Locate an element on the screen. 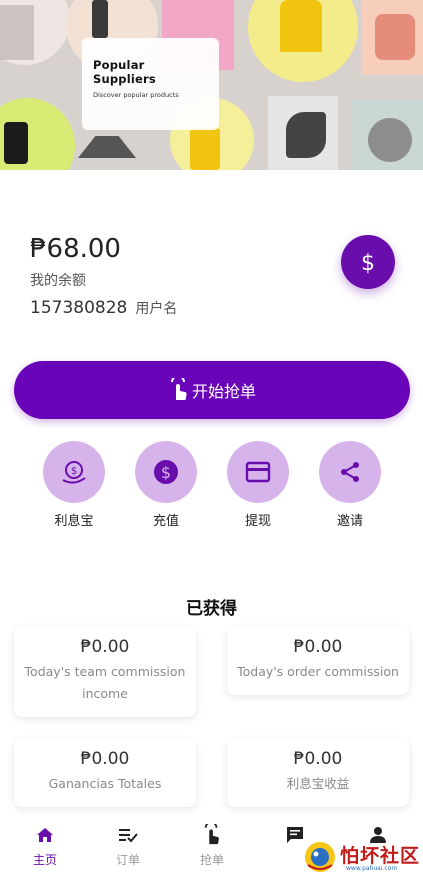 Image resolution: width=423 pixels, height=879 pixels. action-recharge-label: 充值 is located at coordinates (165, 521).